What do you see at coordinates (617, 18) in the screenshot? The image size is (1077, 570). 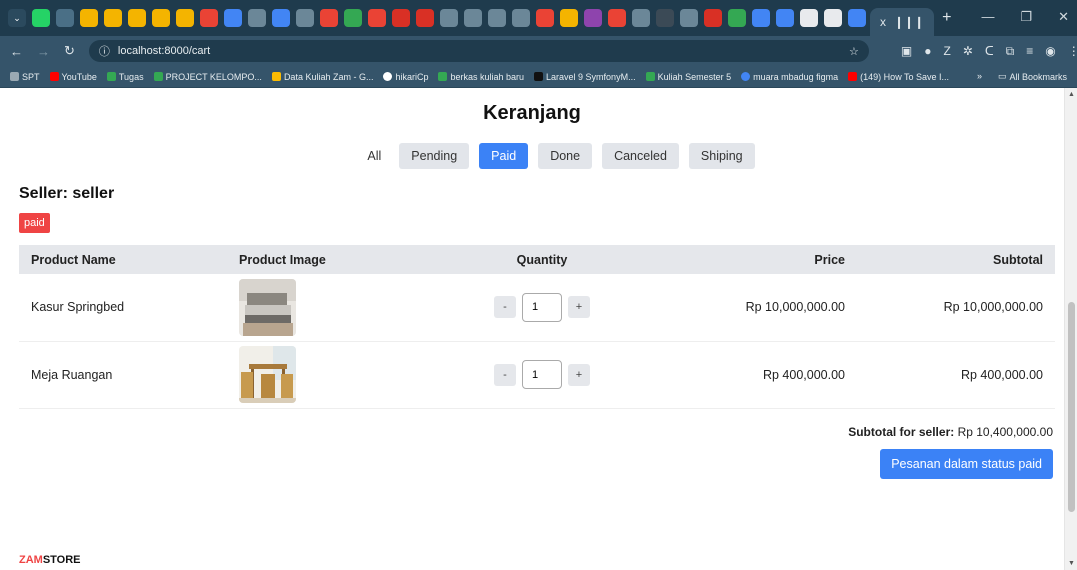 I see `gmail-tab-icon` at bounding box center [617, 18].